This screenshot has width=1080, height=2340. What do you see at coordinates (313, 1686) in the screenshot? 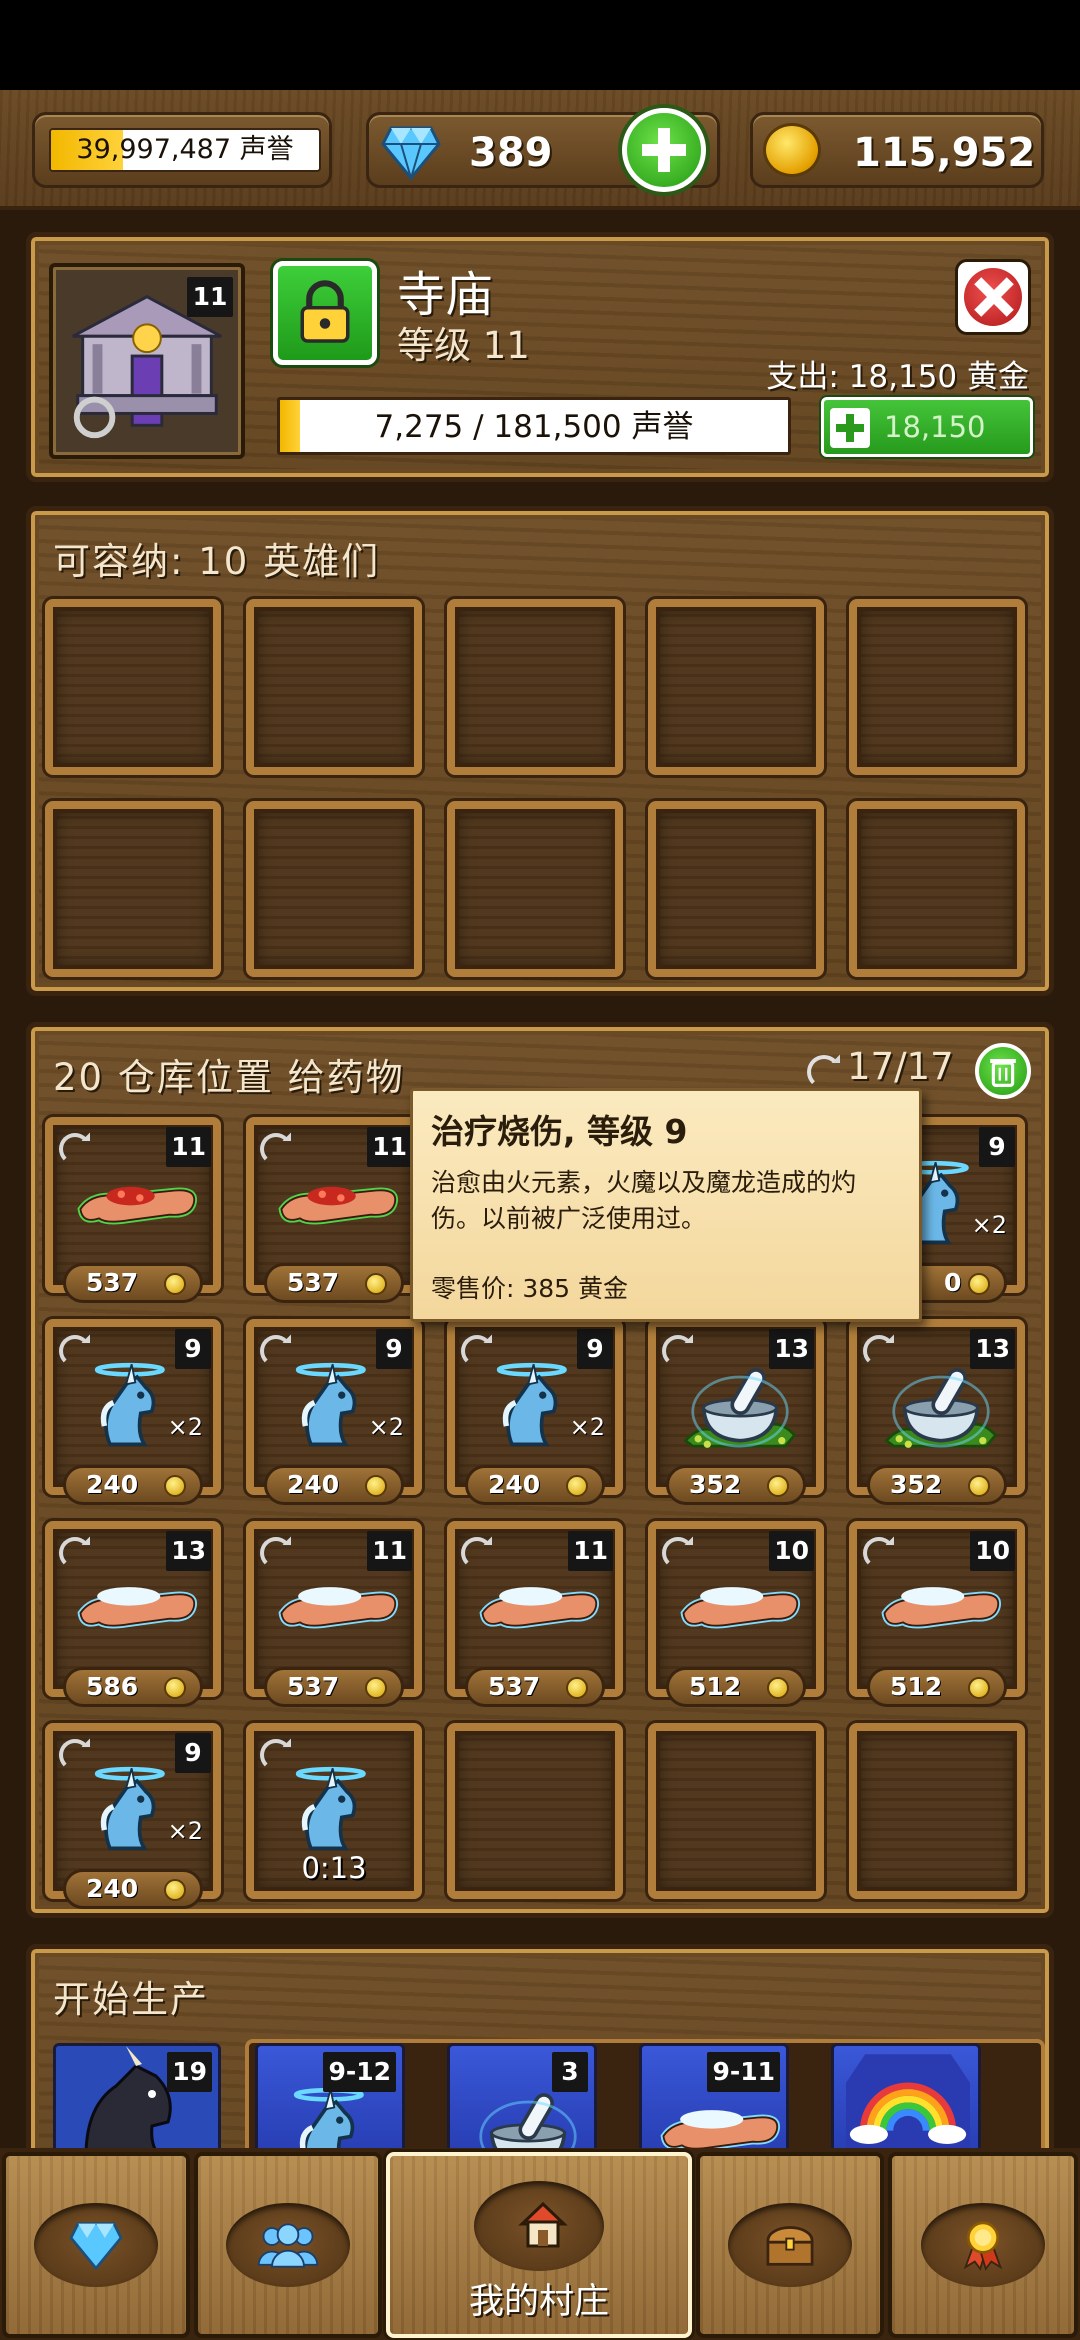
I see `item-price-value: 537` at bounding box center [313, 1686].